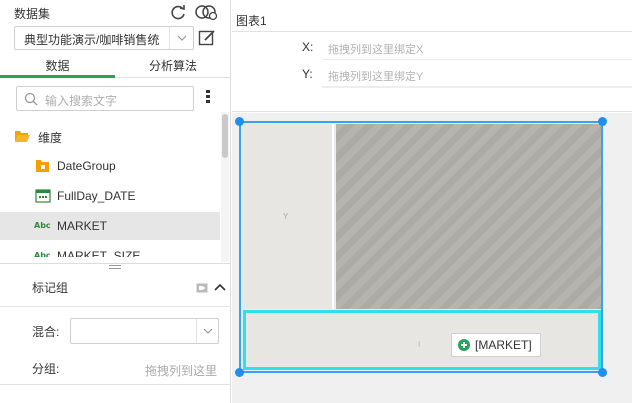 This screenshot has width=632, height=403. I want to click on tree-item-label: MARKET, so click(82, 226).